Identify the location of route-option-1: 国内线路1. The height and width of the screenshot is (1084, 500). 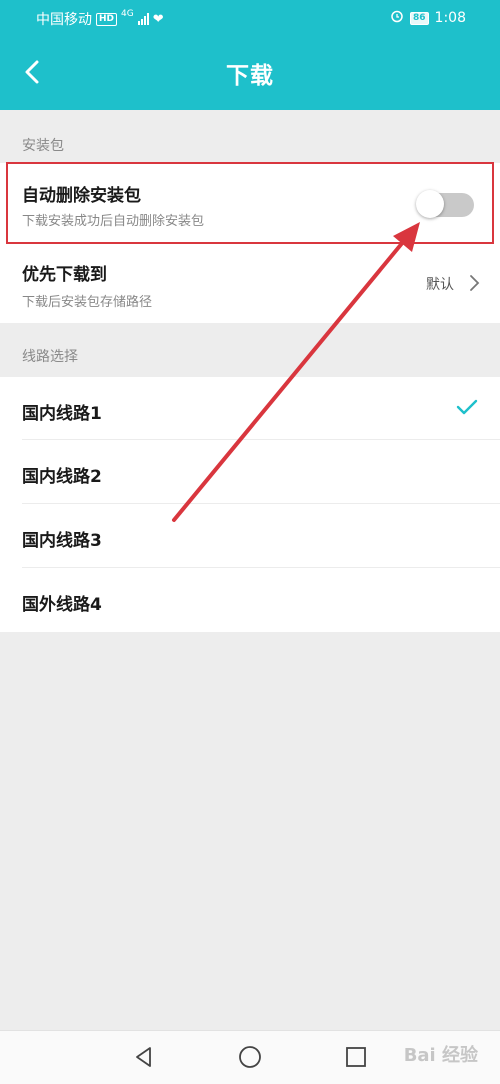
(250, 408).